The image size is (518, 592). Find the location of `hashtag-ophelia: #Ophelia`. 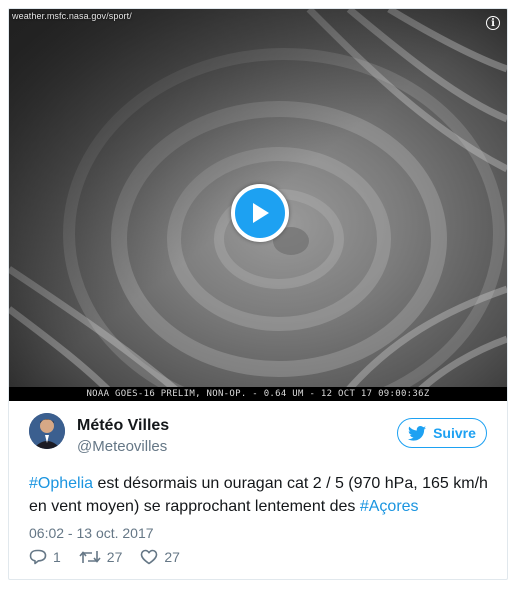

hashtag-ophelia: #Ophelia is located at coordinates (61, 483).